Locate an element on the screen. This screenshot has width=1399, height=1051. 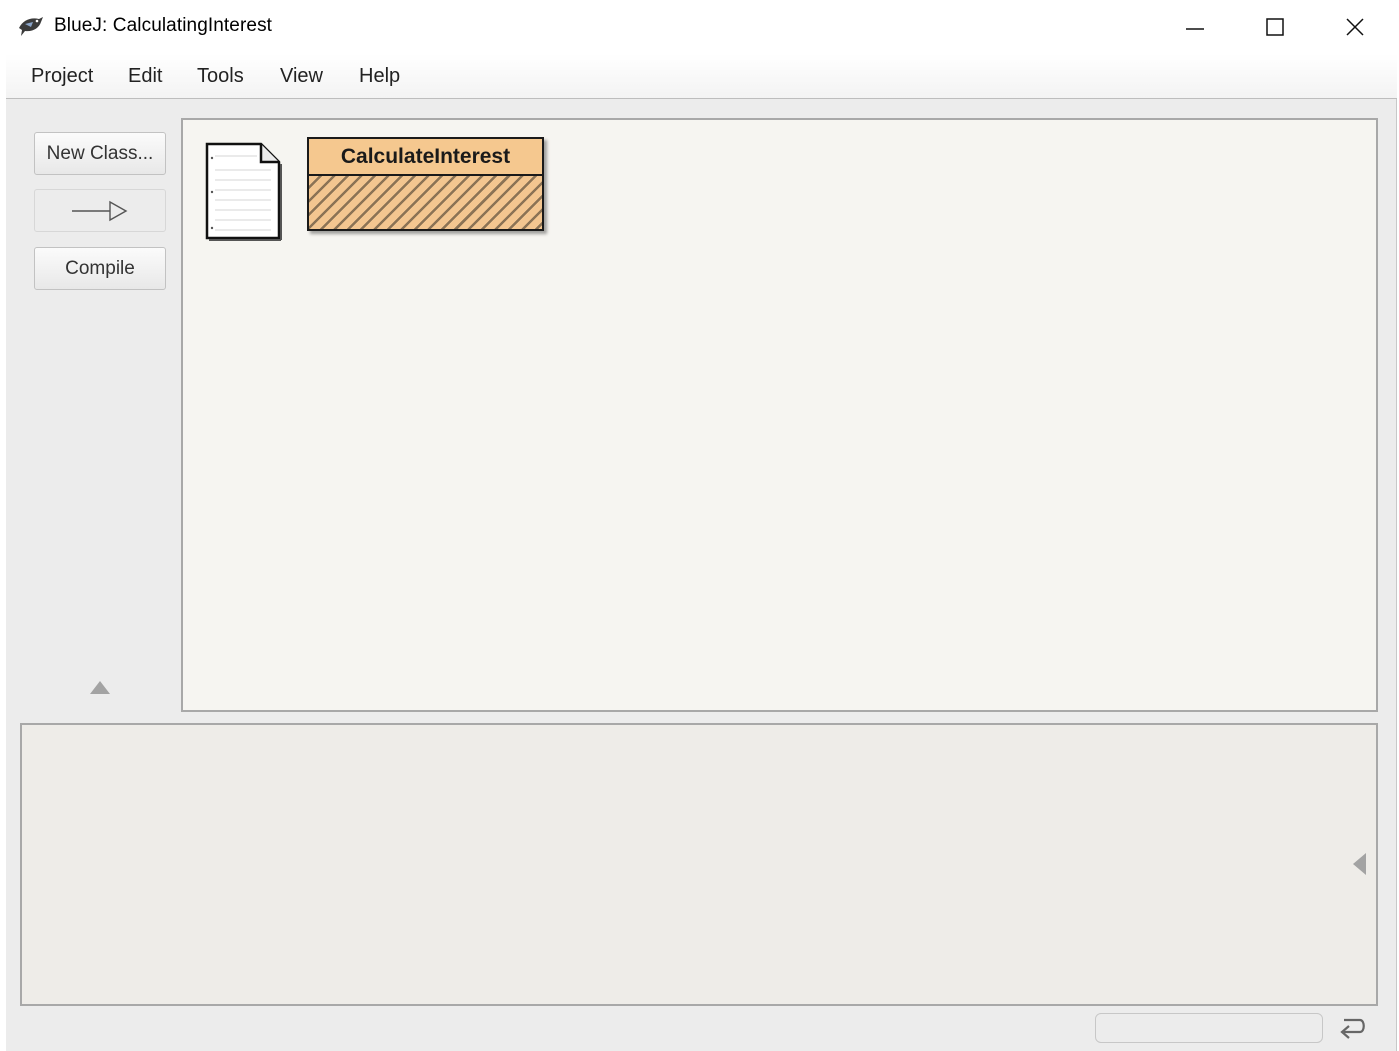
window-title: BlueJ: CalculatingInterest is located at coordinates (163, 25).